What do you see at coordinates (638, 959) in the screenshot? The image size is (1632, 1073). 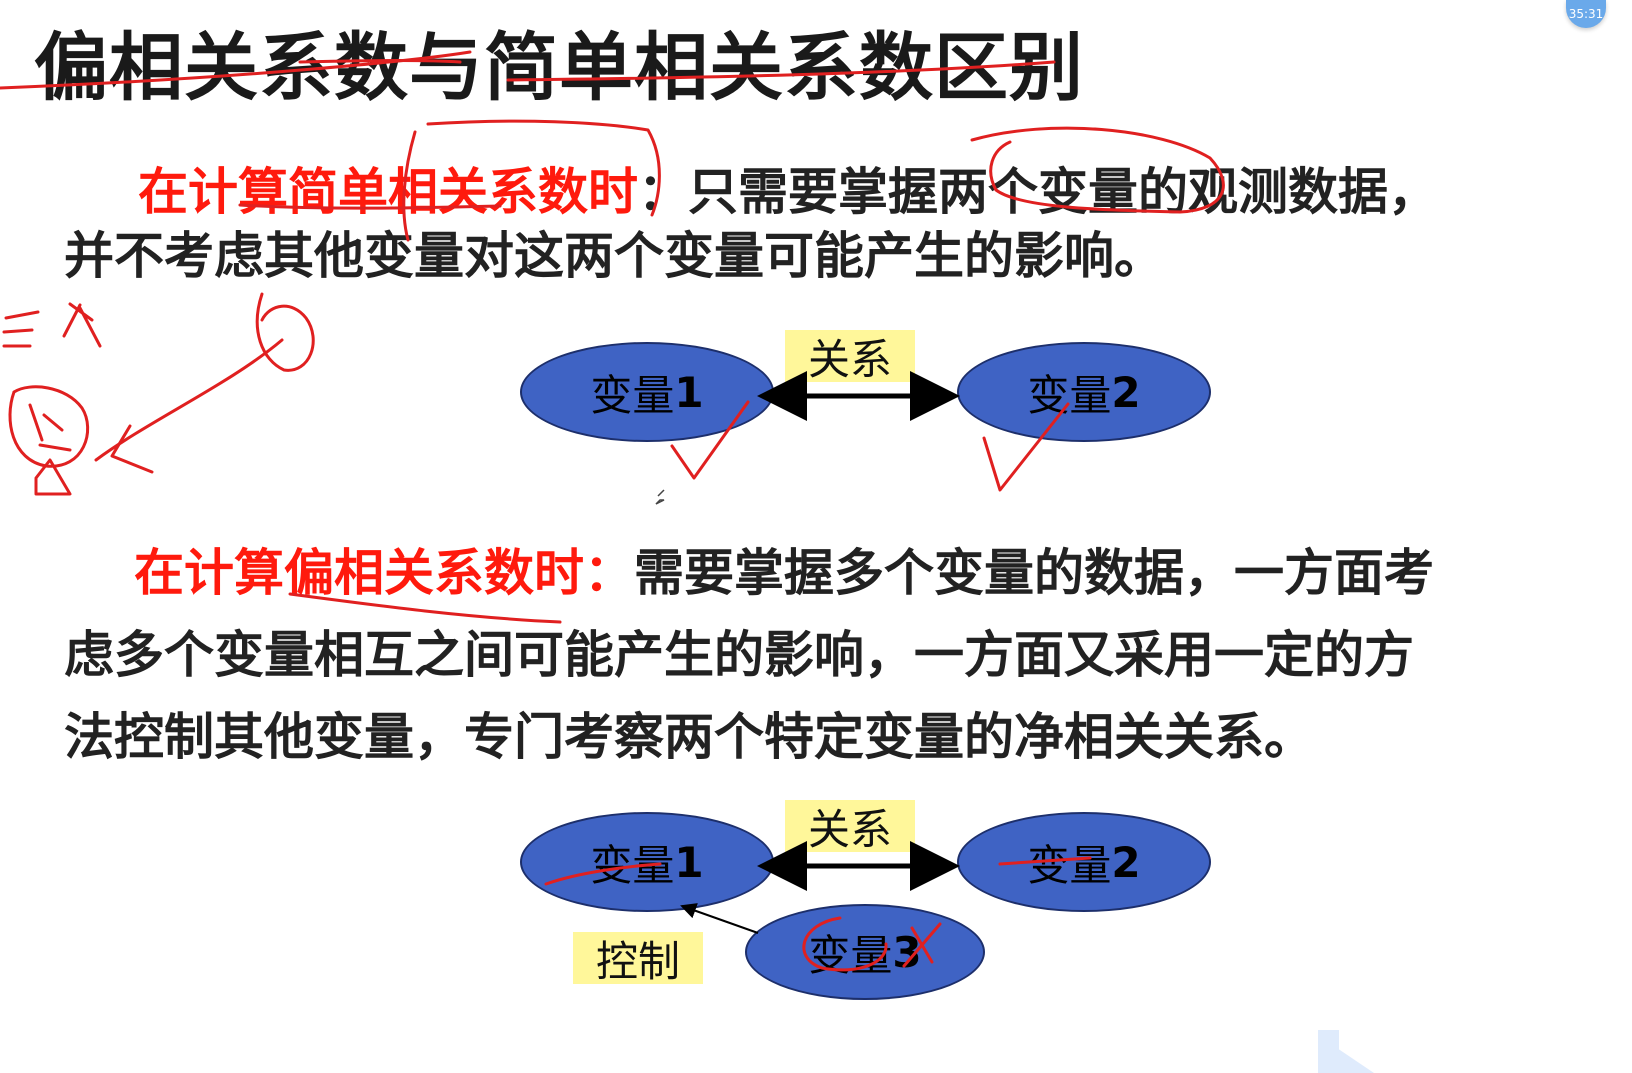 I see `diagram2-control-label: 控制` at bounding box center [638, 959].